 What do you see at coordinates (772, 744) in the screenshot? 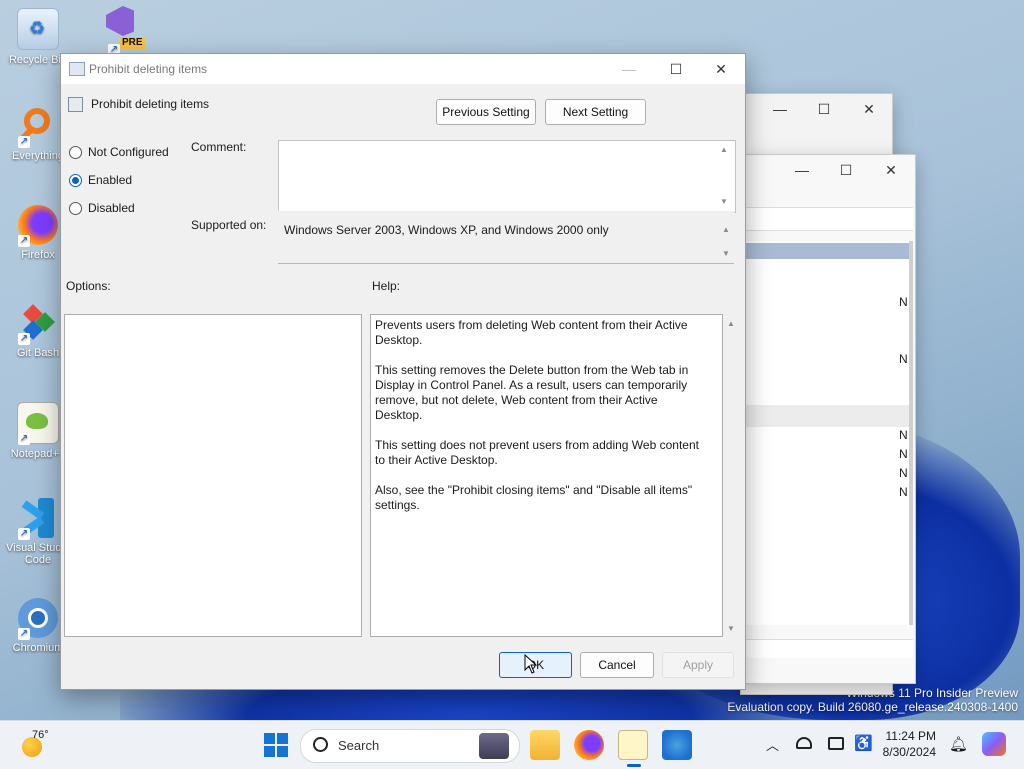
I see `show-hidden-icons-chevron-icon: ︿` at bounding box center [772, 744].